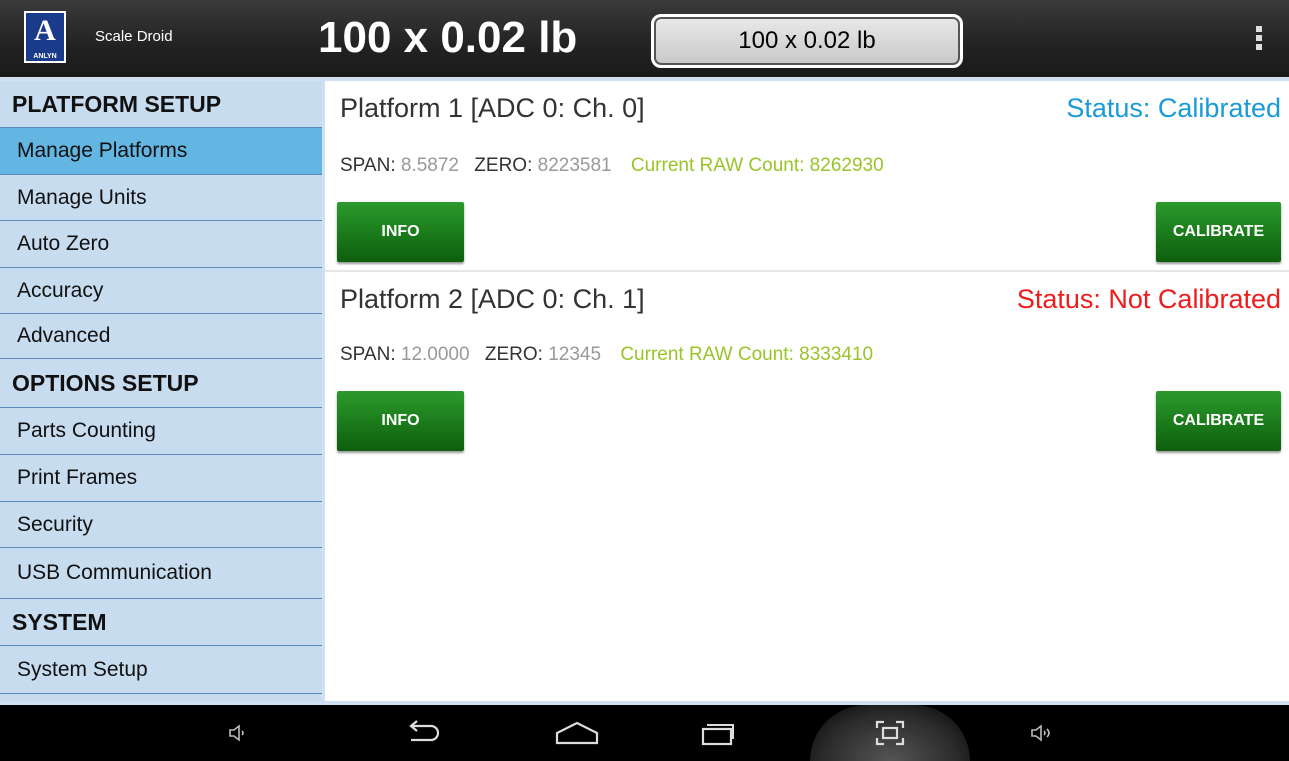 This screenshot has height=761, width=1289. I want to click on app-name: Scale Droid, so click(134, 36).